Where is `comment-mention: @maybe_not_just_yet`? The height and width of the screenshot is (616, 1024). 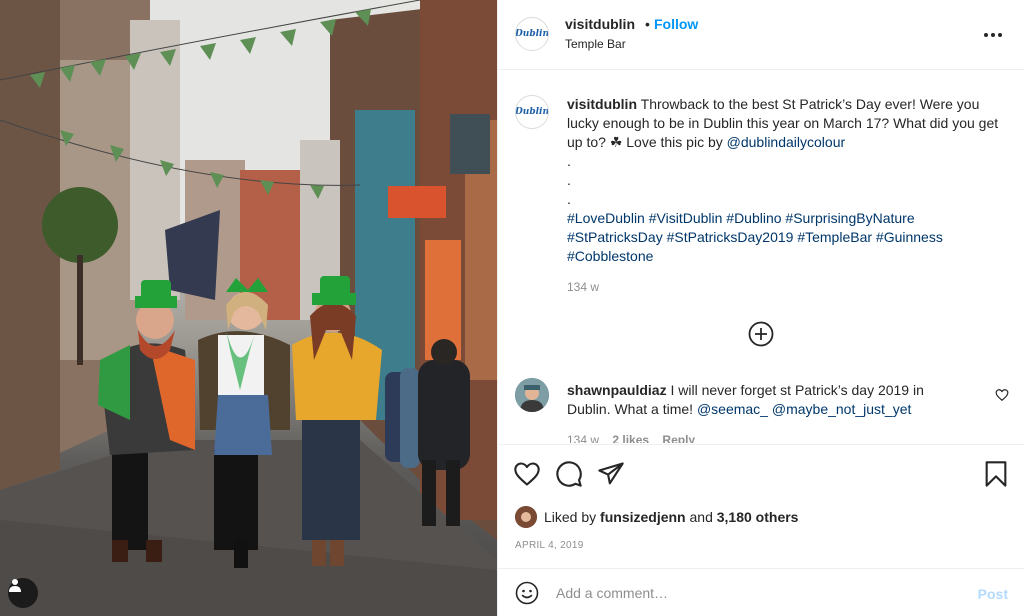 comment-mention: @maybe_not_just_yet is located at coordinates (842, 409).